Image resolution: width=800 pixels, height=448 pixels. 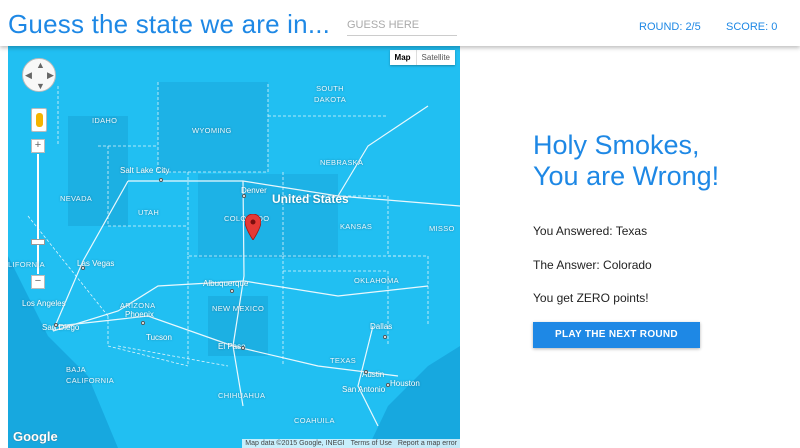 I want to click on location-marker-icon, so click(x=253, y=227).